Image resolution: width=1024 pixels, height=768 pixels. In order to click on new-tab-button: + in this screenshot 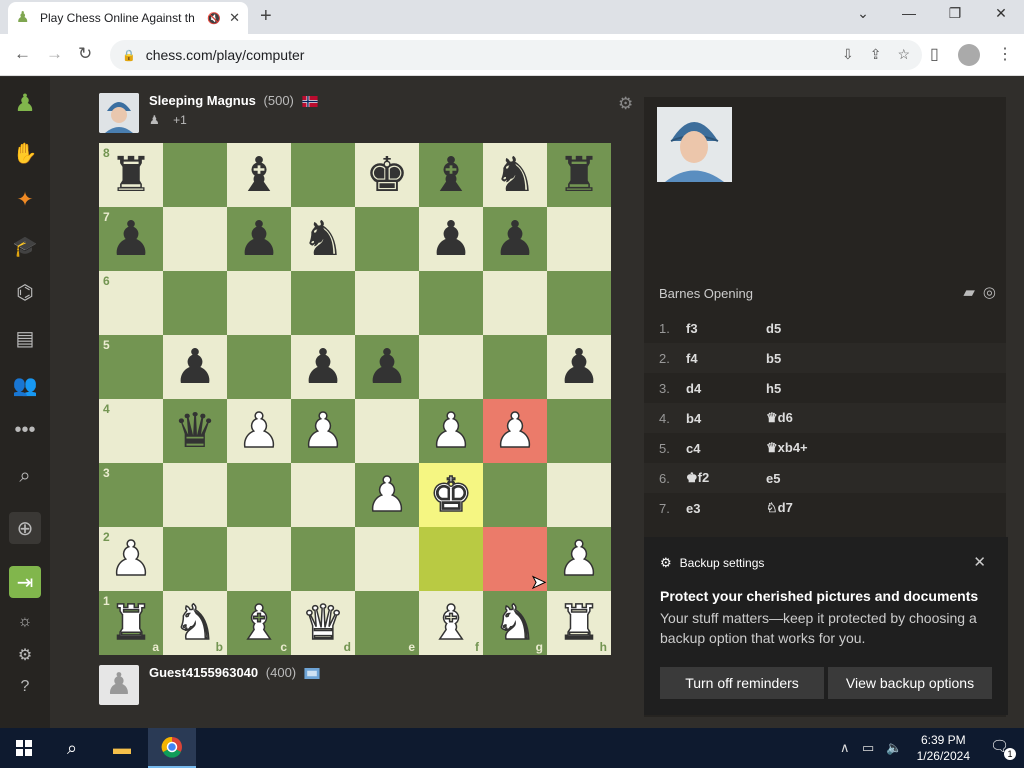, I will do `click(266, 16)`.